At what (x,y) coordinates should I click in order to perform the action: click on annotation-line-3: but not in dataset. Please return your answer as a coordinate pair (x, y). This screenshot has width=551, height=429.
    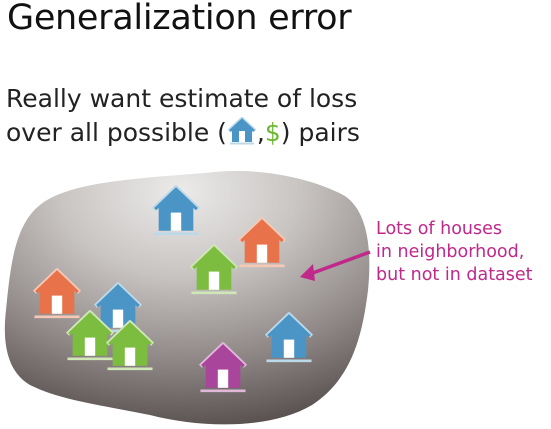
    Looking at the image, I should click on (454, 275).